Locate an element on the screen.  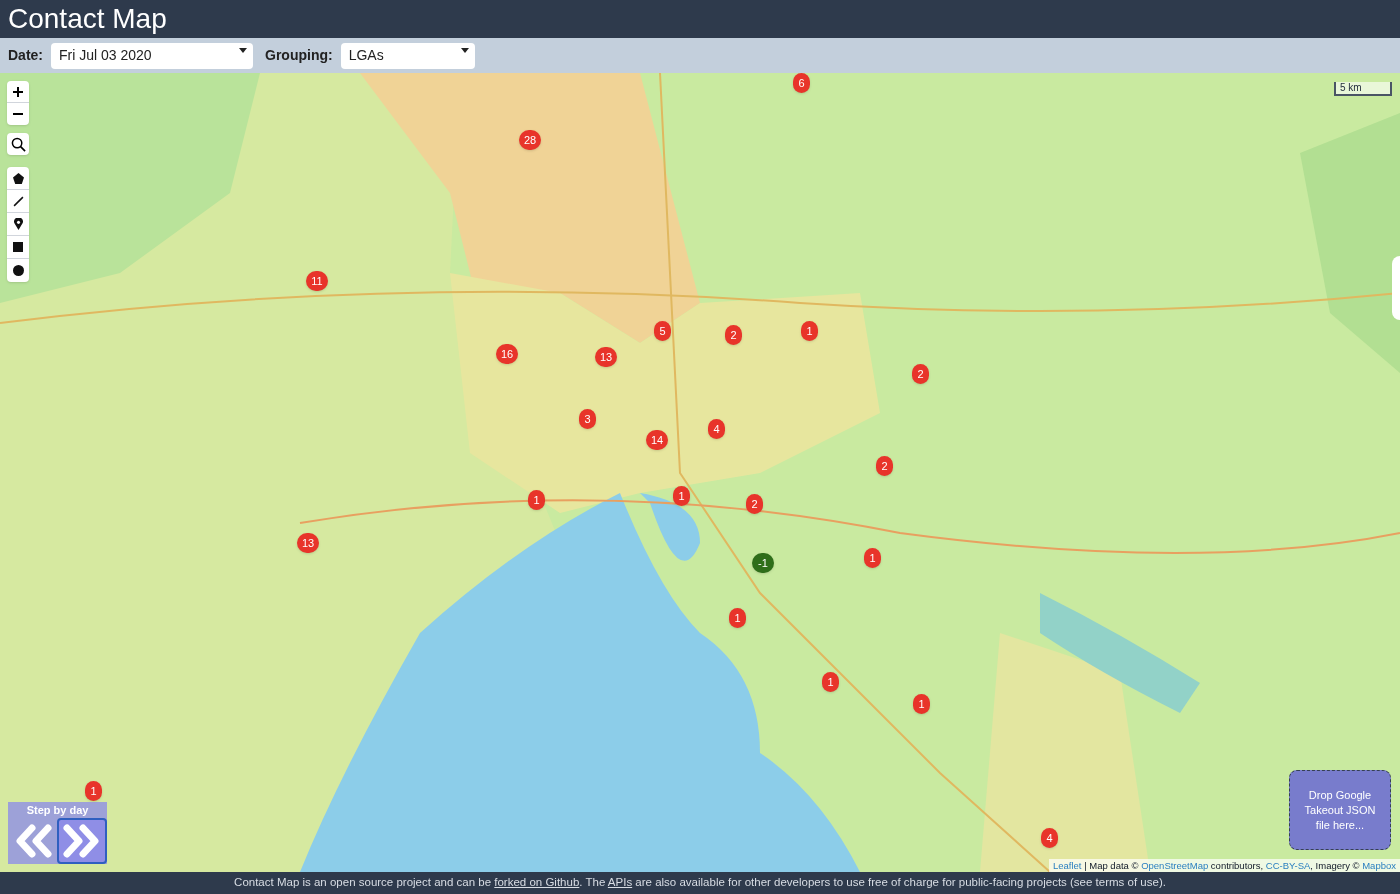
dropdown: Fri Jul 03 2020 is located at coordinates (152, 55).